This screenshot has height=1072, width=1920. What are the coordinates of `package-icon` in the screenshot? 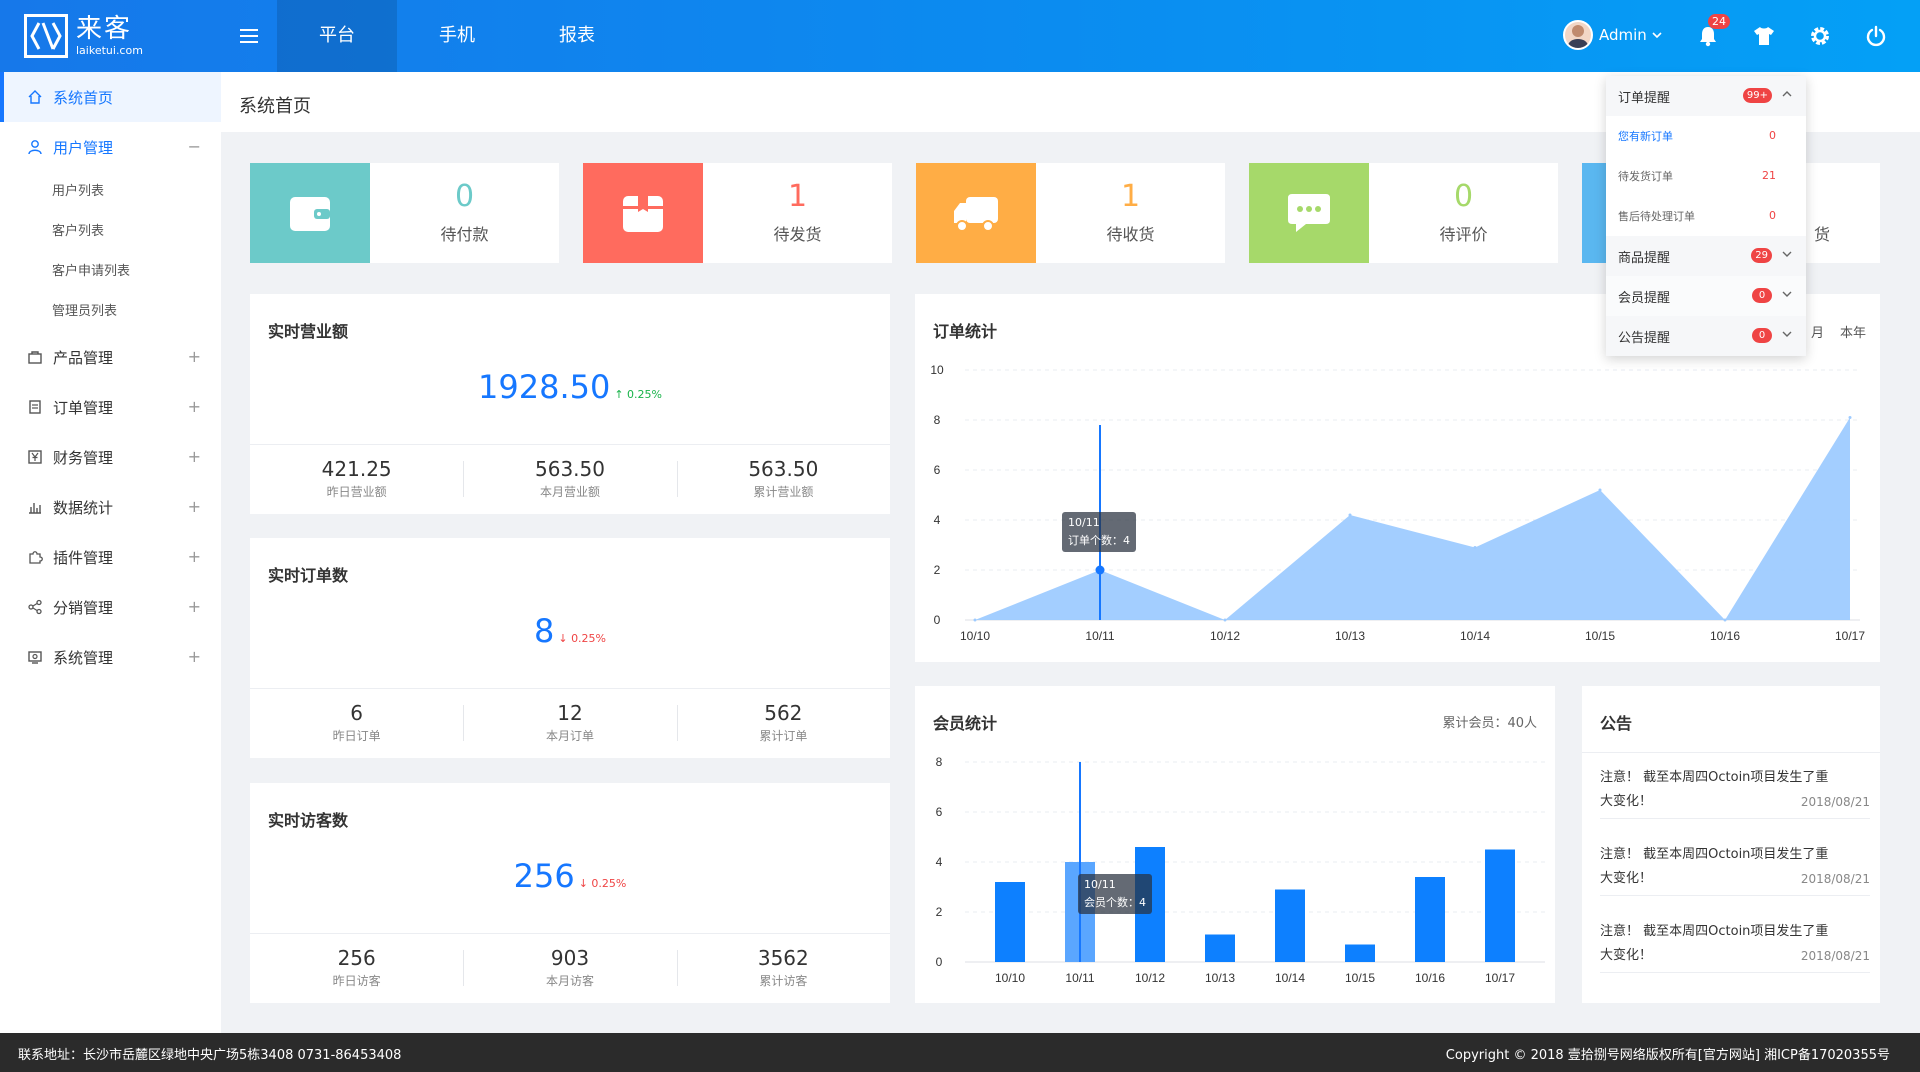 It's located at (643, 213).